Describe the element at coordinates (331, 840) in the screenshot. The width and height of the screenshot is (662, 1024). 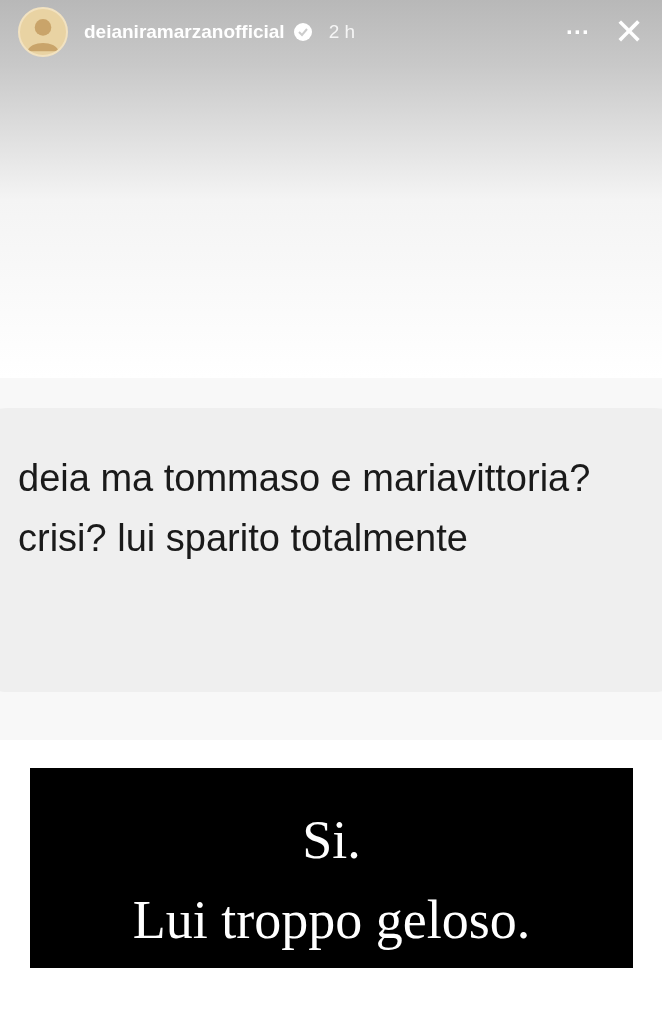
I see `answer-line: Si.` at that location.